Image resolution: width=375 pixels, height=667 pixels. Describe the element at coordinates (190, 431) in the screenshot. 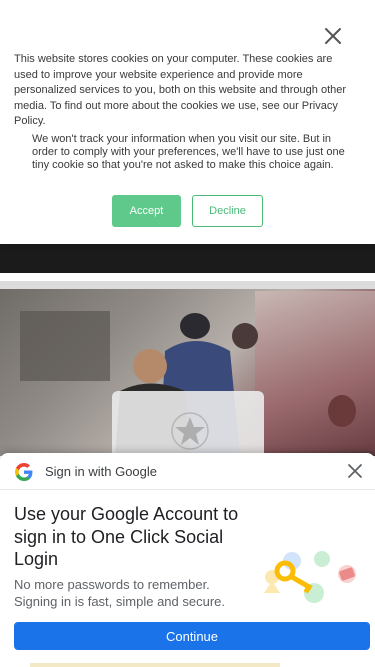

I see `star-badge-icon` at that location.